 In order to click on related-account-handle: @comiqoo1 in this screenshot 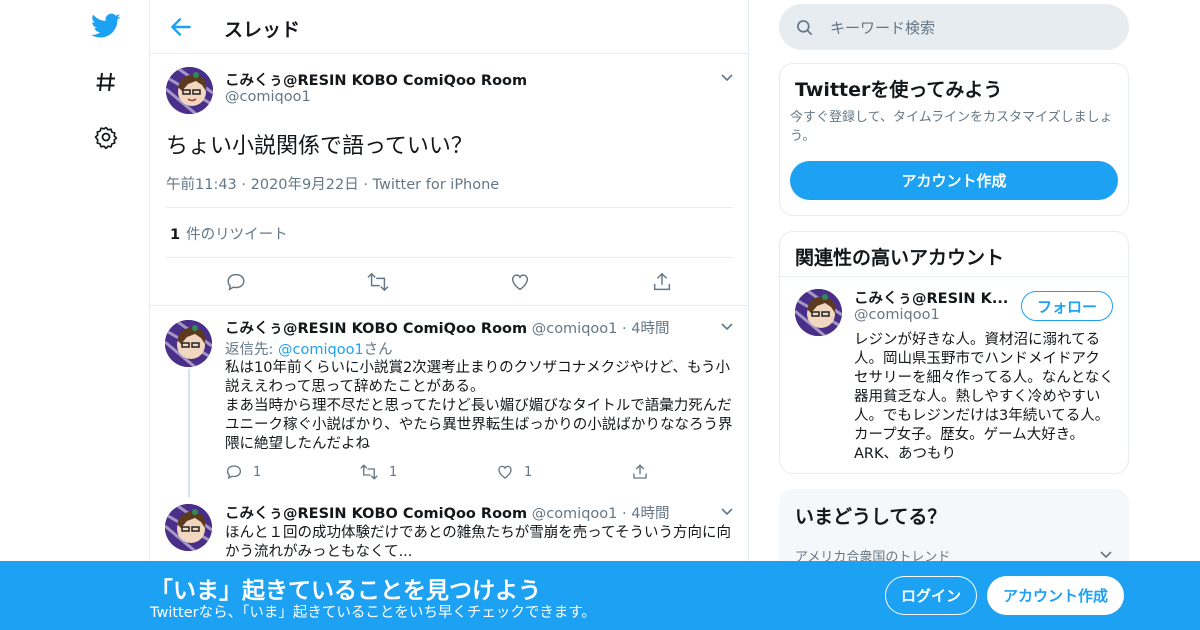, I will do `click(897, 315)`.